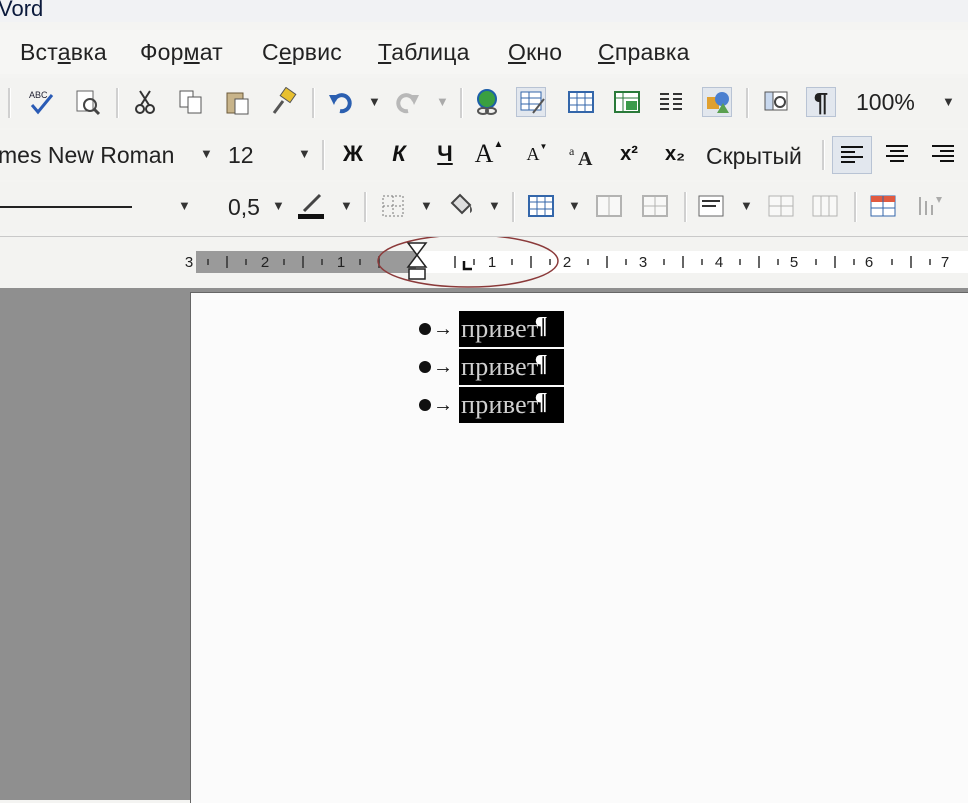 The width and height of the screenshot is (968, 803). I want to click on grow-font-label: A, so click(484, 153).